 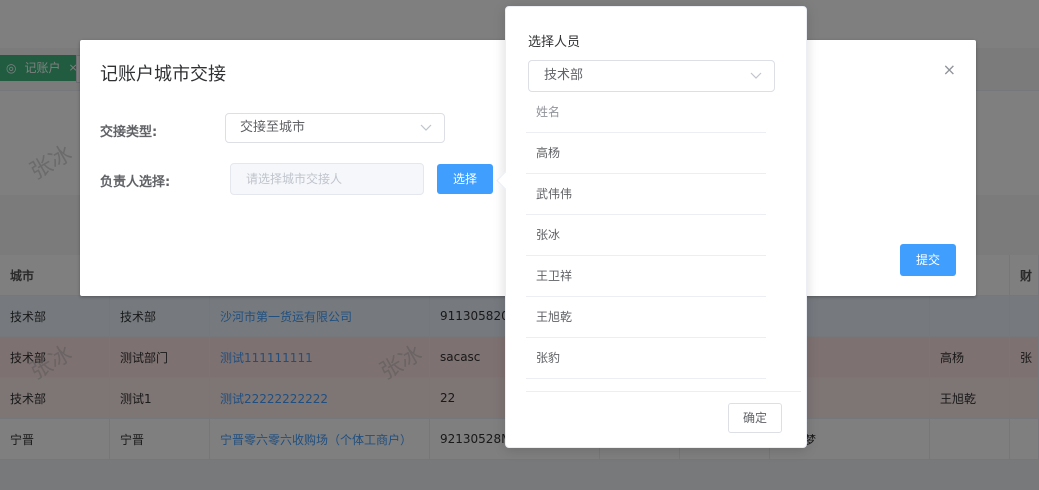 I want to click on chevron-down-icon, so click(x=426, y=133).